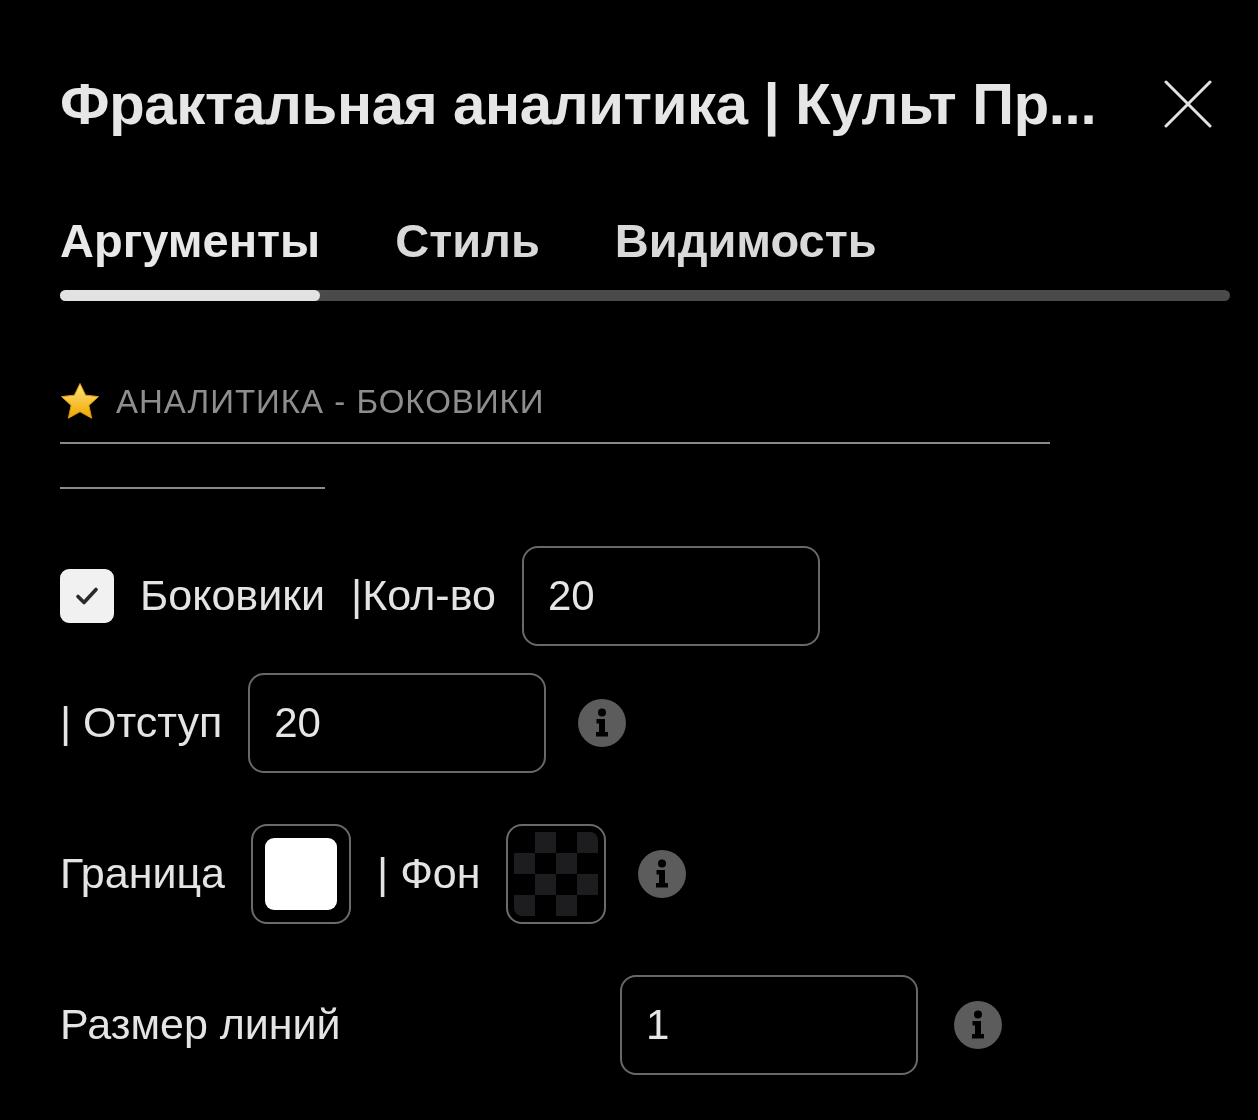 The image size is (1258, 1120). I want to click on close-icon, so click(1188, 104).